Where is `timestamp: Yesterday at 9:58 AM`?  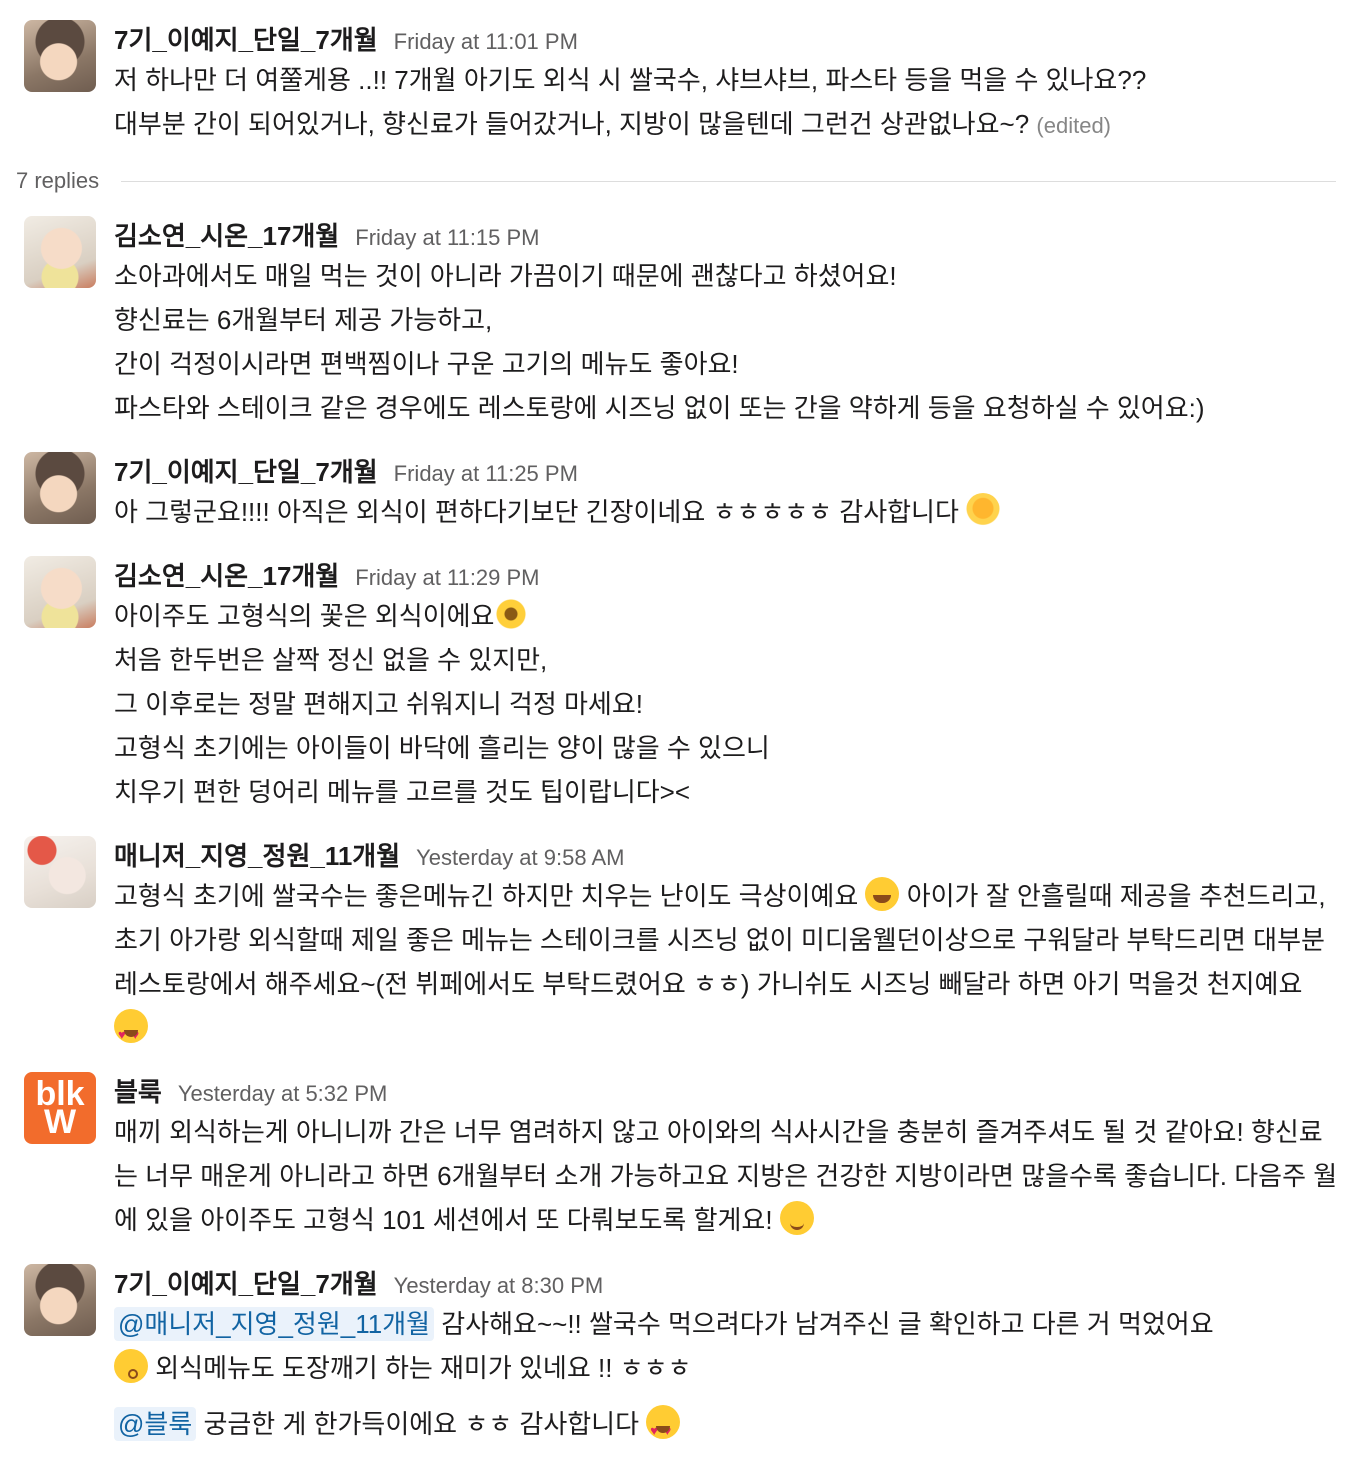
timestamp: Yesterday at 9:58 AM is located at coordinates (520, 858).